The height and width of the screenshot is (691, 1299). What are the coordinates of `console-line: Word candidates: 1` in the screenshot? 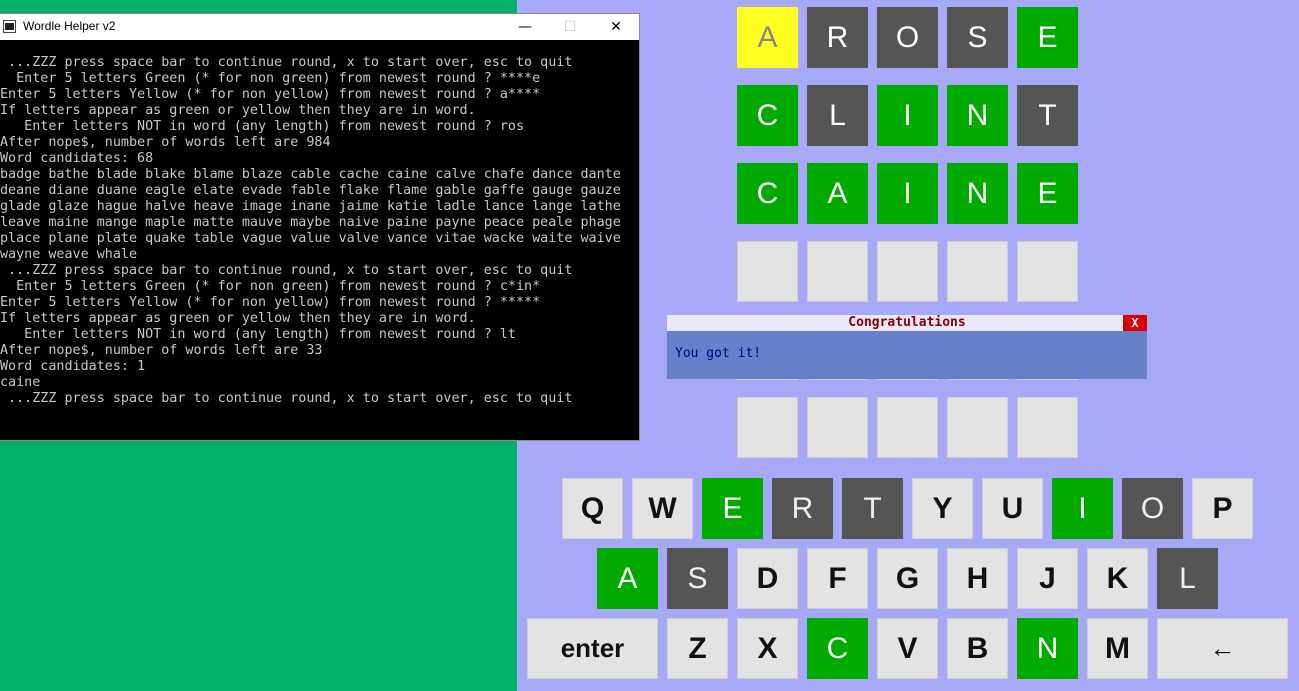 It's located at (73, 366).